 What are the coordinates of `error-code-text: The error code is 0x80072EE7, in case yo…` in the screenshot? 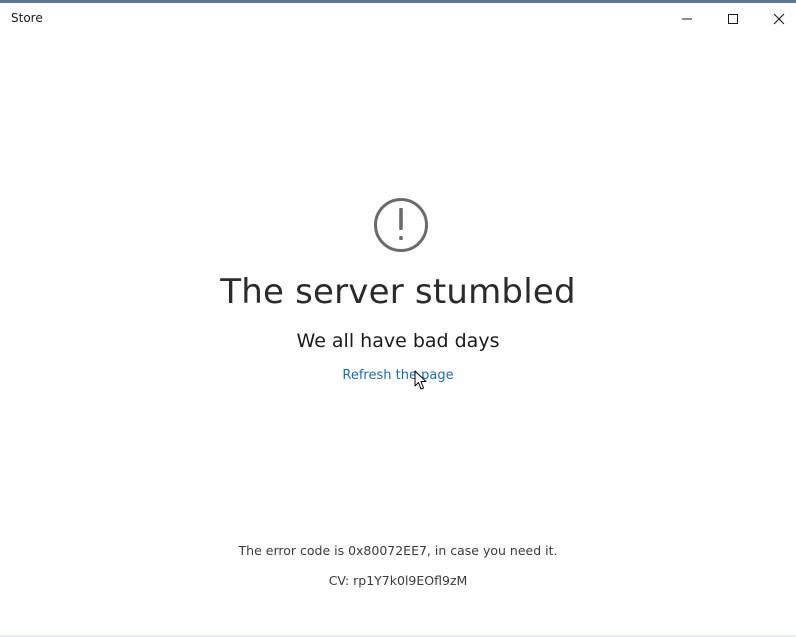 It's located at (398, 550).